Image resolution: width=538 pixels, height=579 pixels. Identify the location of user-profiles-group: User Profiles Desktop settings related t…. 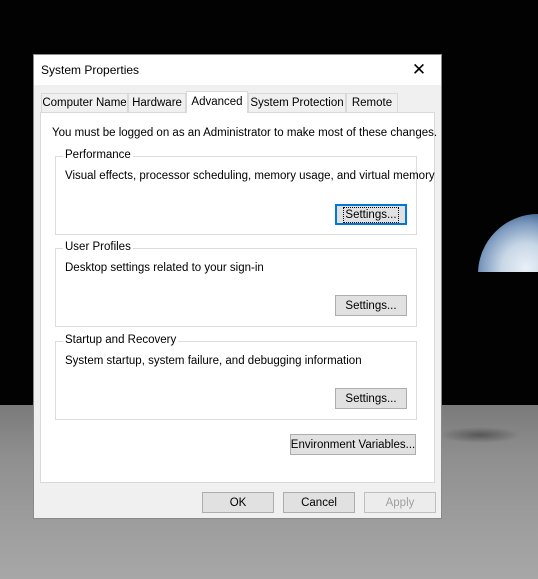
(236, 284).